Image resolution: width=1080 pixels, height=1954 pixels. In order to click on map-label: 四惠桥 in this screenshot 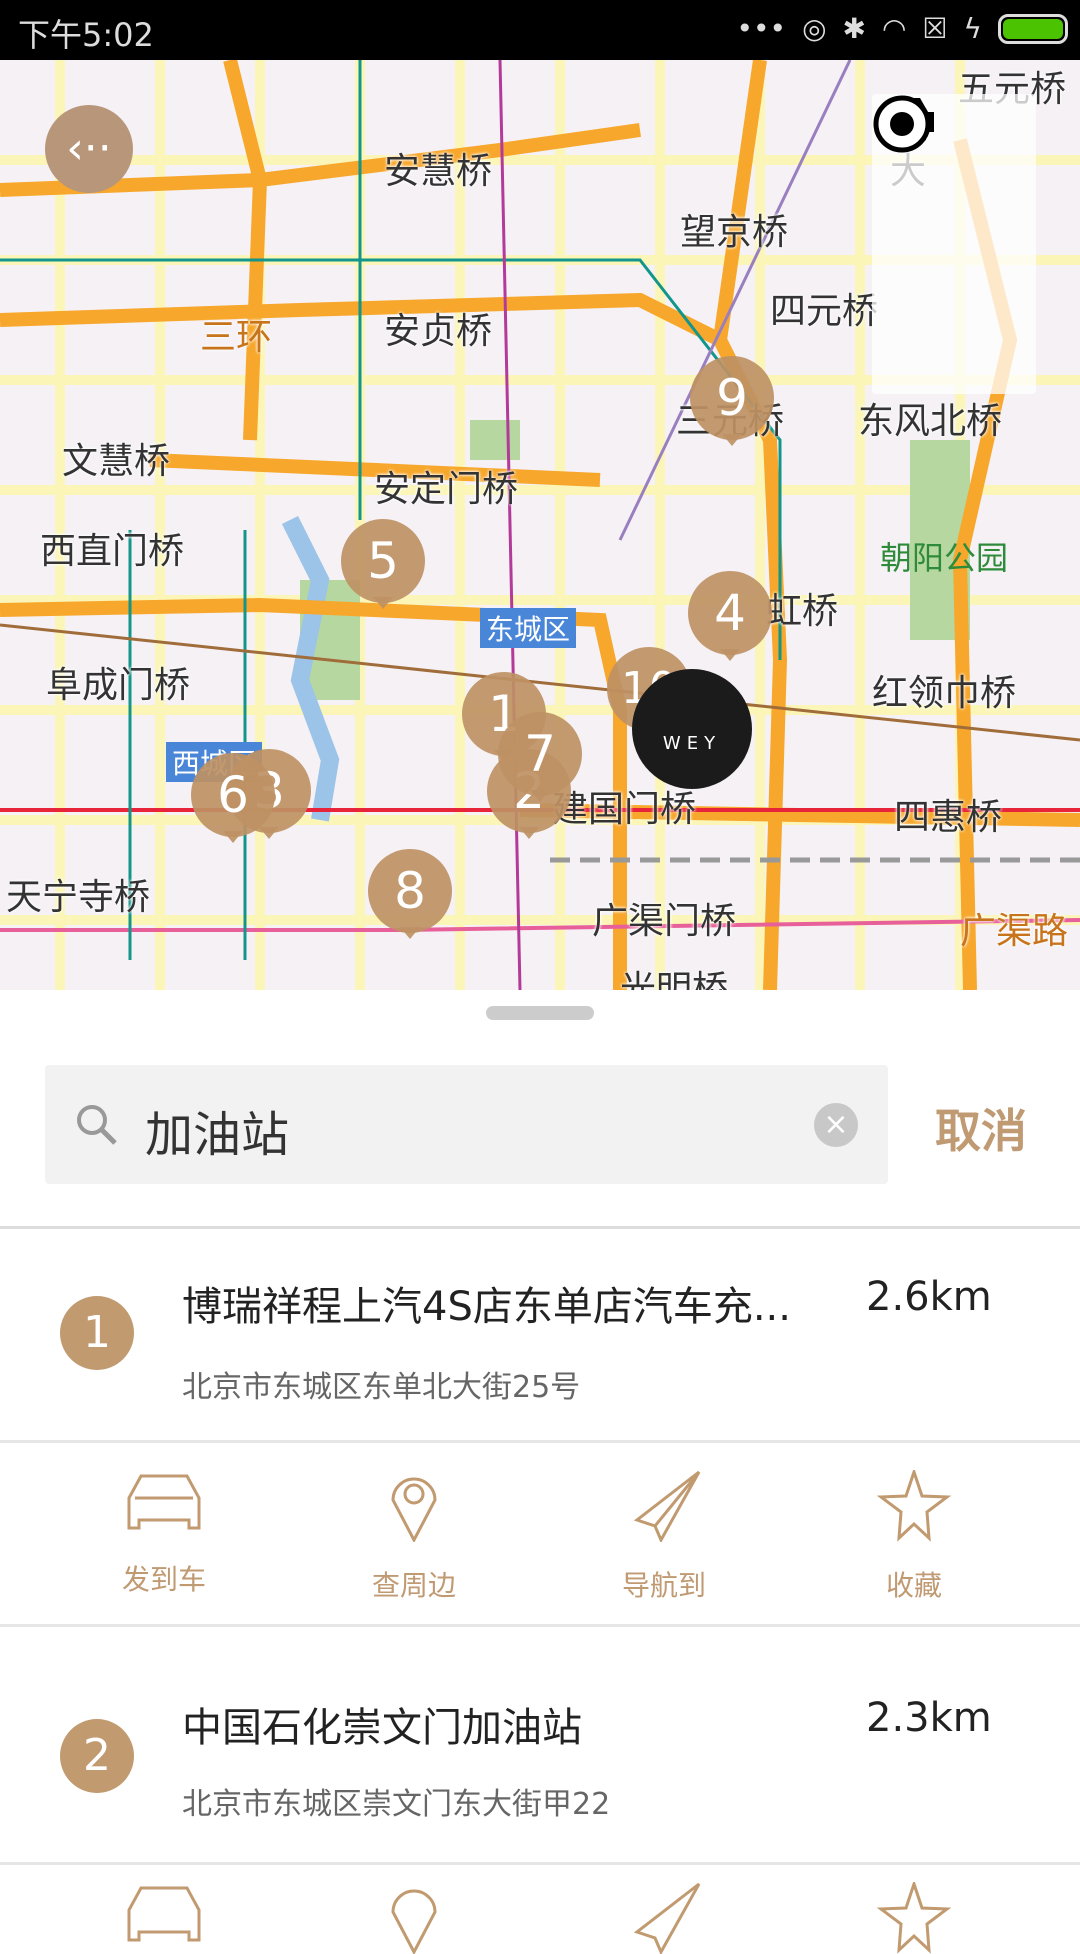, I will do `click(948, 817)`.